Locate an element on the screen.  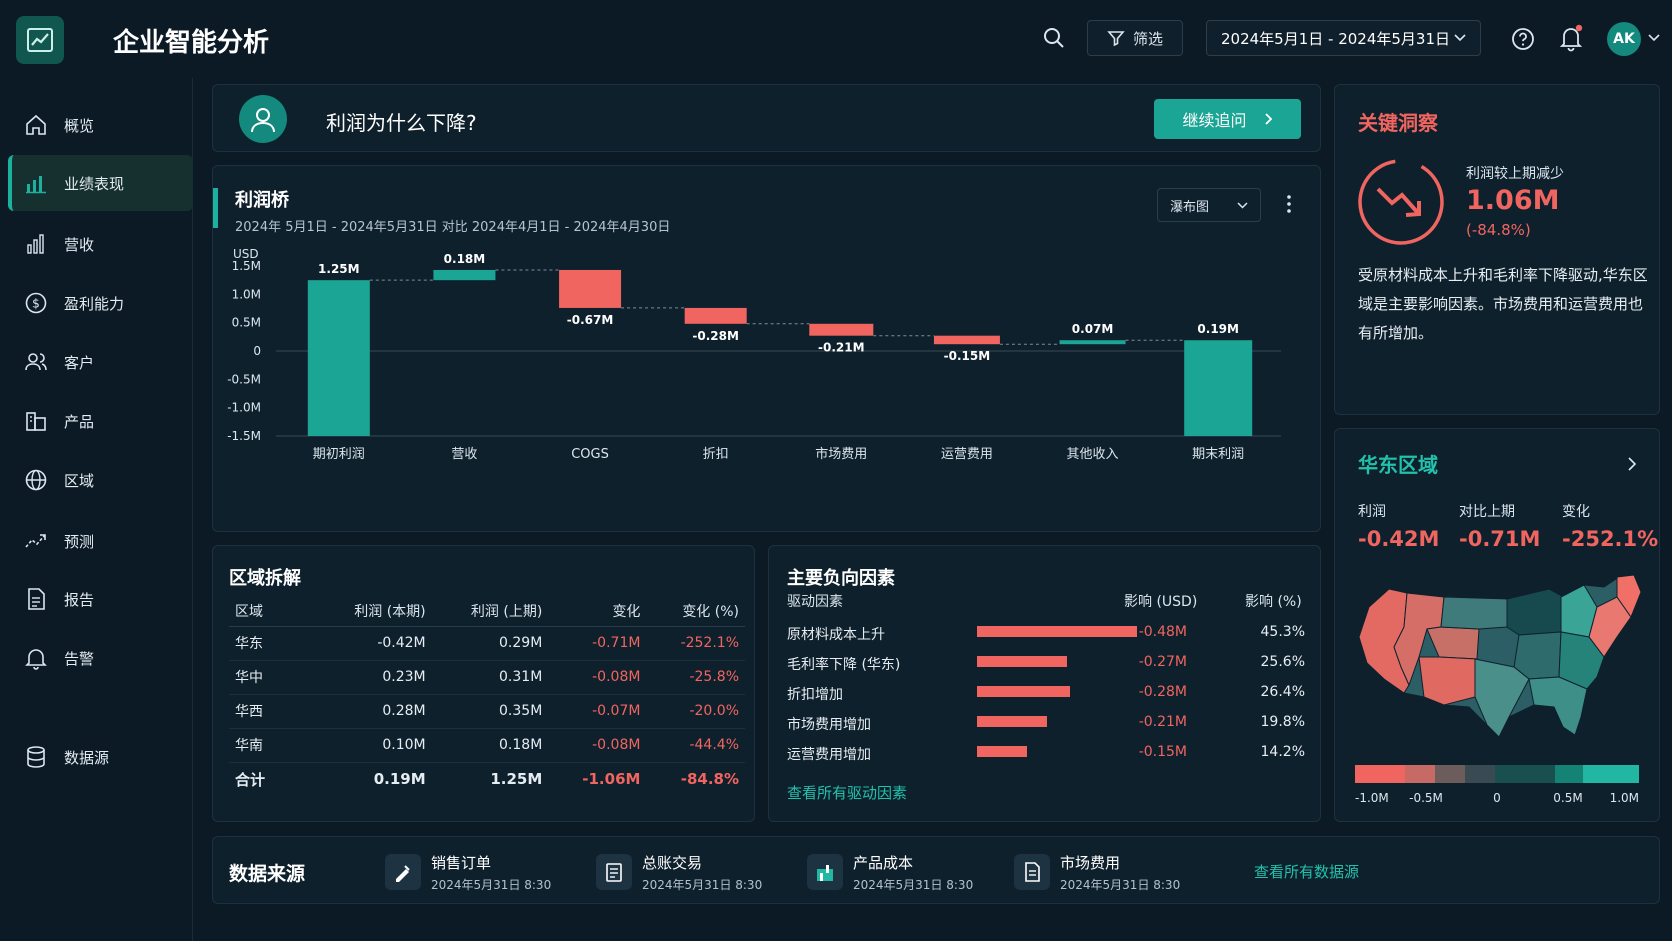
notification-bell-icon is located at coordinates (1571, 38).